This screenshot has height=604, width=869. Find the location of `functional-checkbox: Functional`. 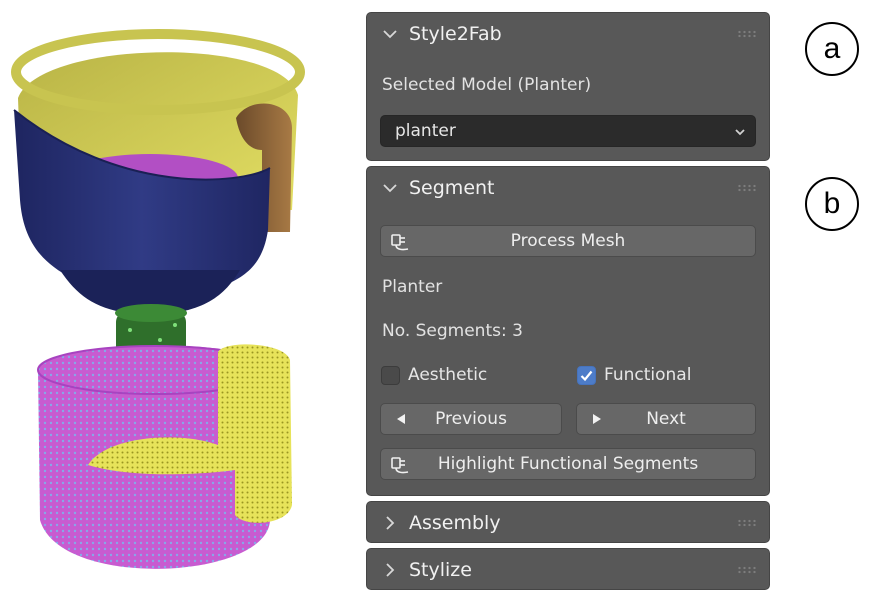

functional-checkbox: Functional is located at coordinates (634, 375).